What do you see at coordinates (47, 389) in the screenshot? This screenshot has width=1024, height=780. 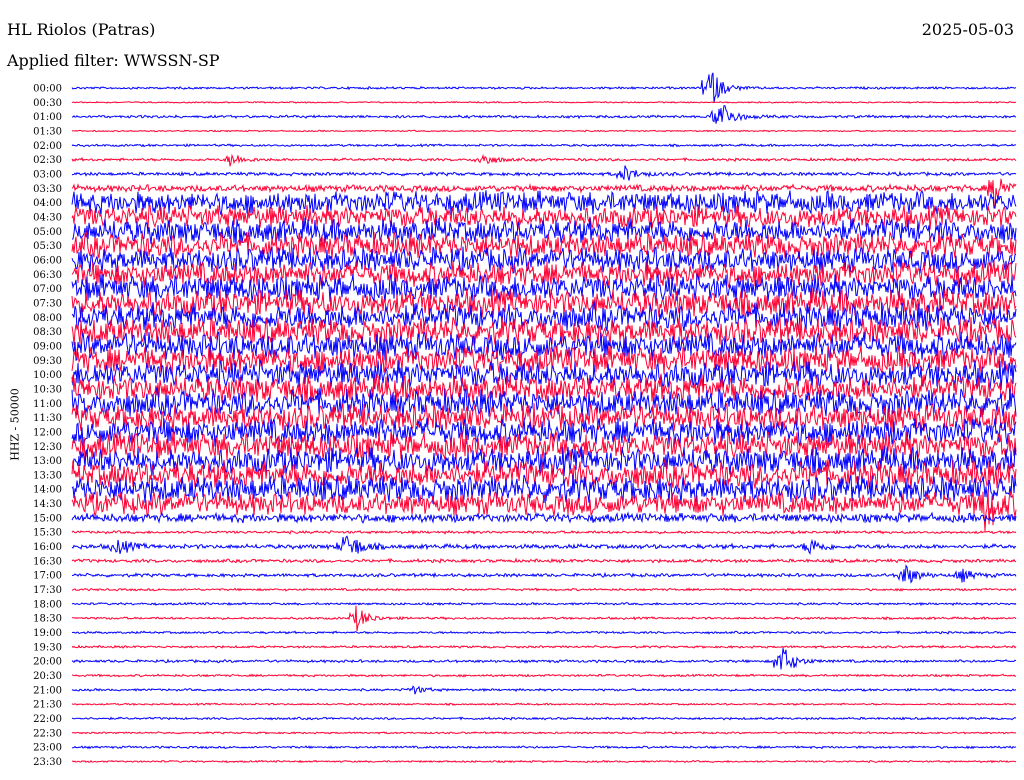 I see `row-time-label: 10:30` at bounding box center [47, 389].